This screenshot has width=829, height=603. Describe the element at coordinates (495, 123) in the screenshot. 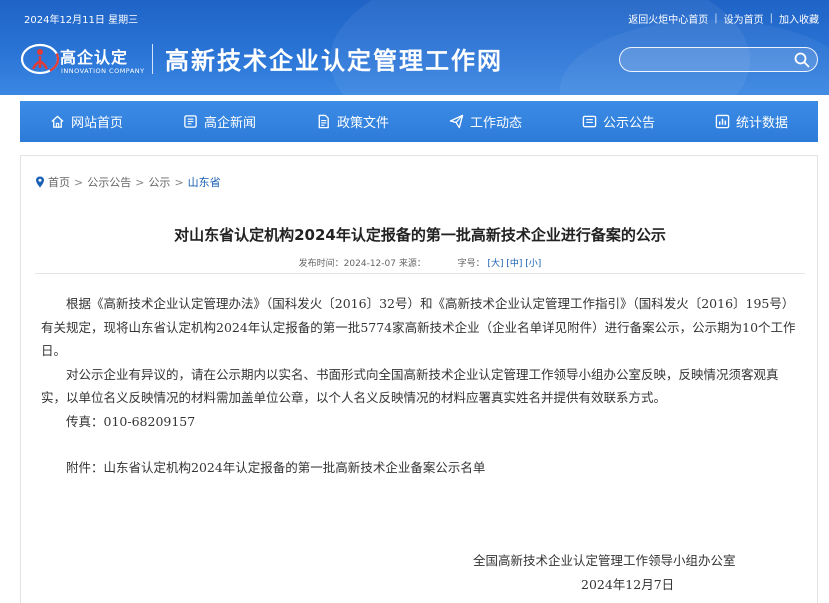

I see `nav-item-label: 工作动态` at that location.